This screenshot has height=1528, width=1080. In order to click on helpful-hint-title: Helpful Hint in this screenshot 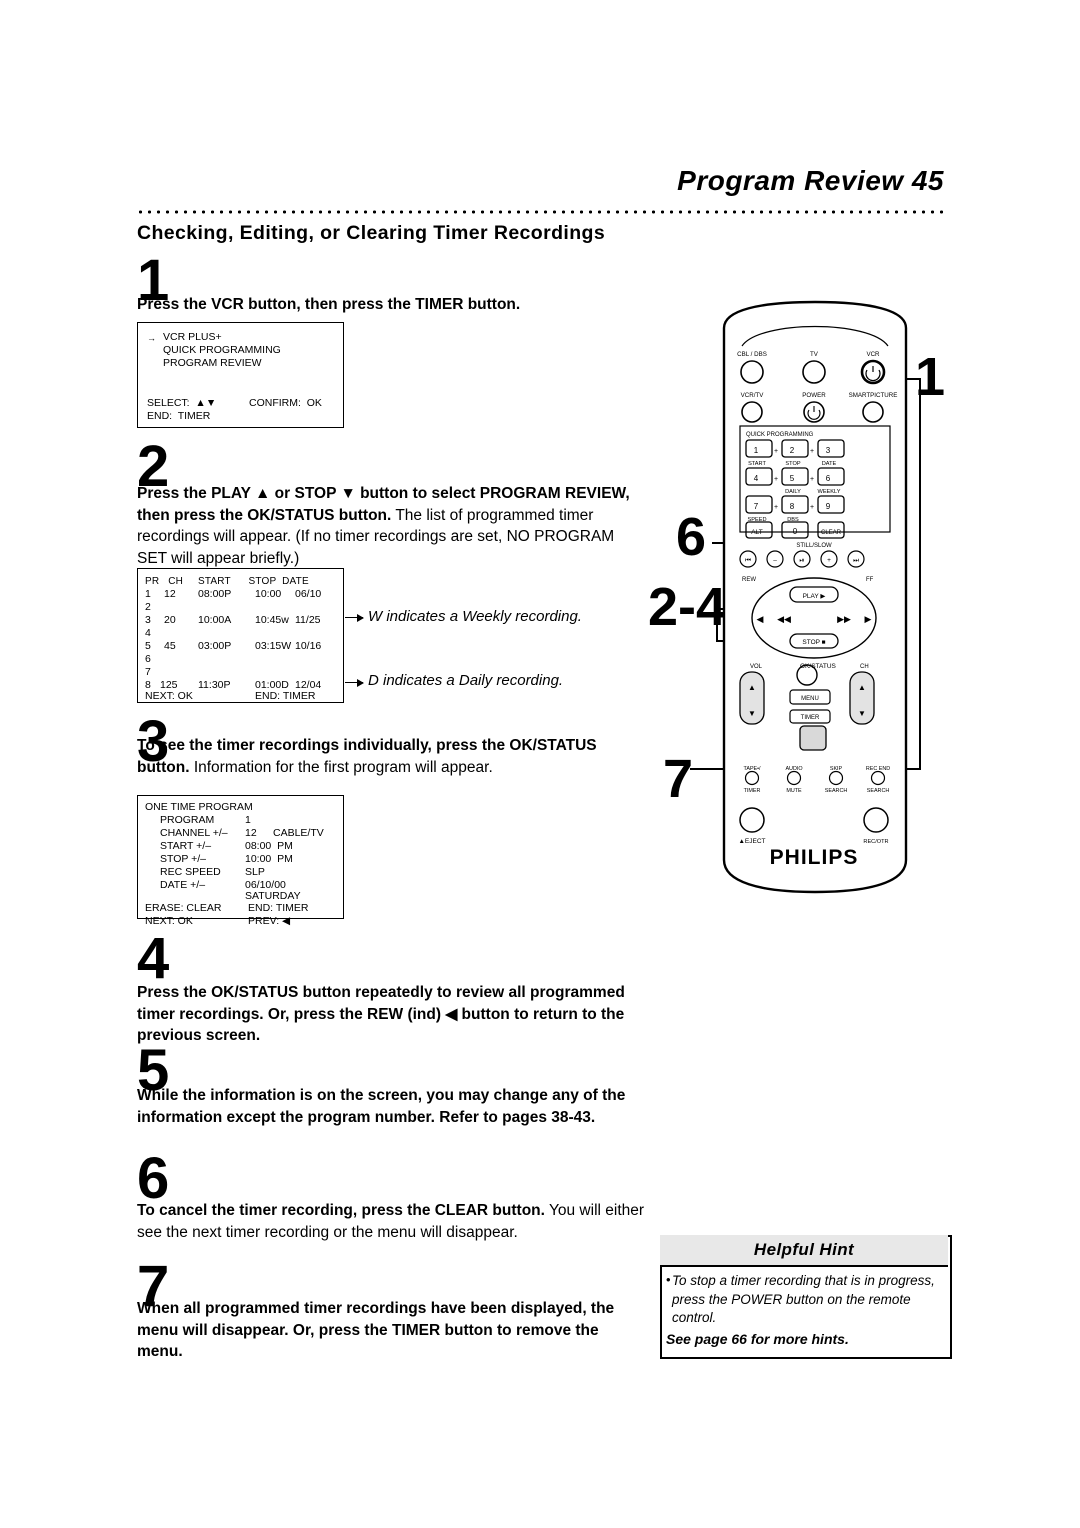, I will do `click(804, 1251)`.